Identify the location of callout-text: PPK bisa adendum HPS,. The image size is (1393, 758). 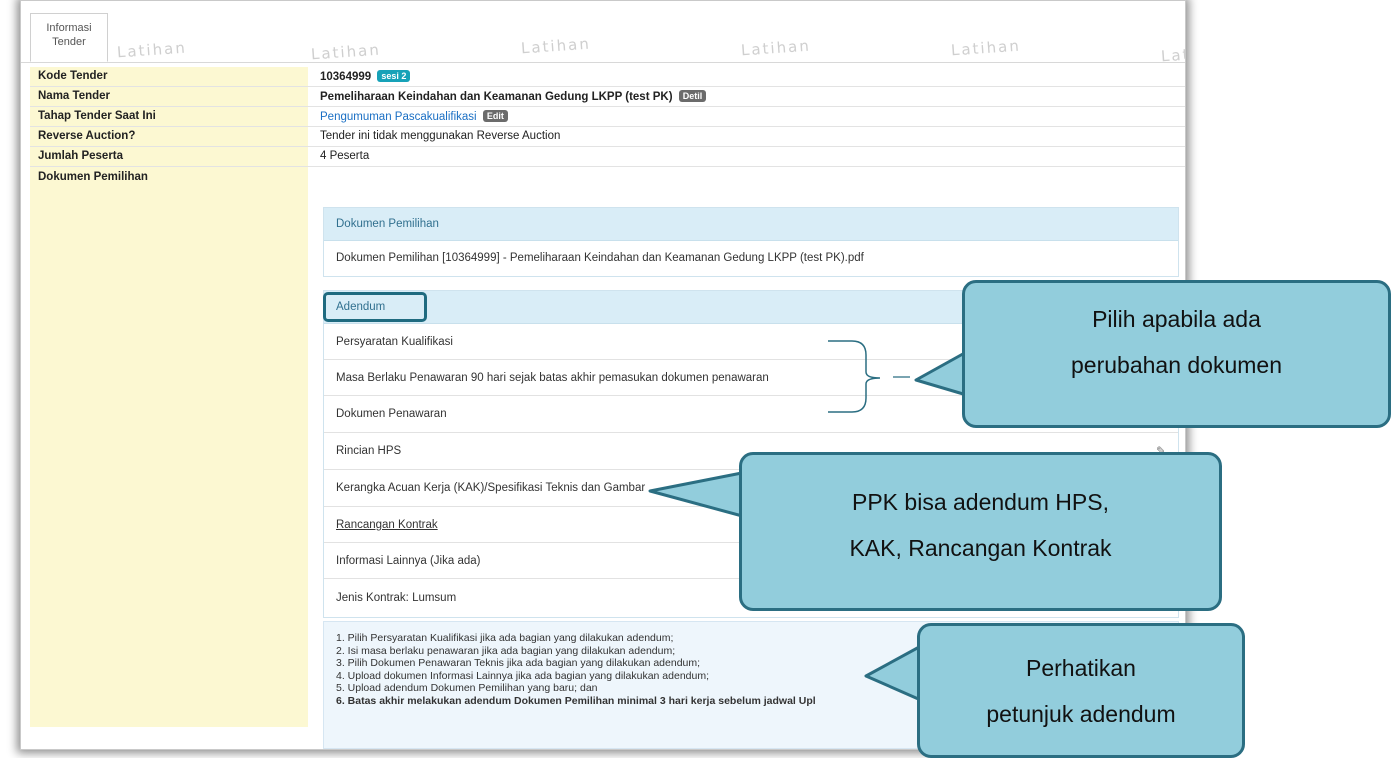
(980, 502).